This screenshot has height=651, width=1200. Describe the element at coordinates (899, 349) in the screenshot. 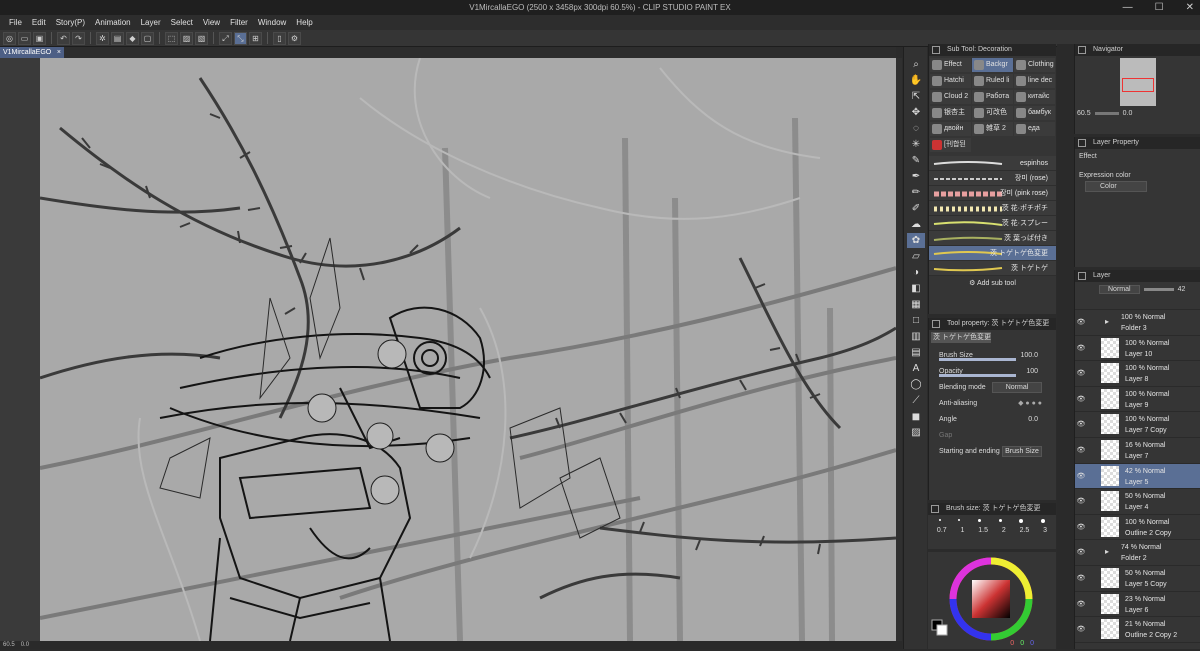

I see `canvas-scrollbar` at that location.